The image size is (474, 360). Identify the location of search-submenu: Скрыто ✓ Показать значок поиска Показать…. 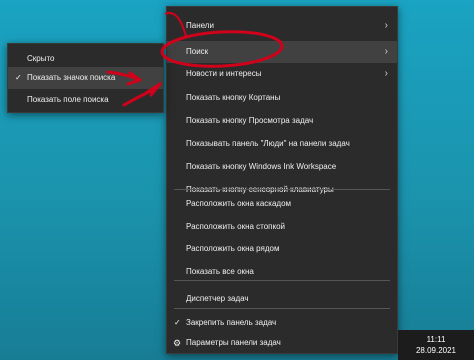
(85, 78).